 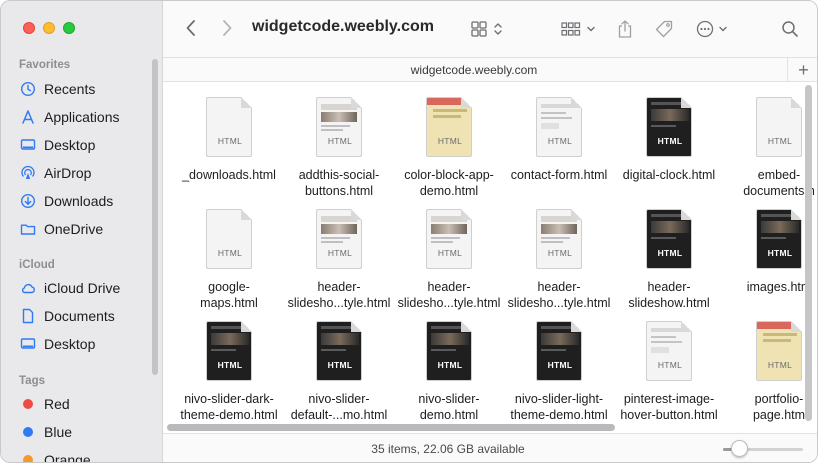 What do you see at coordinates (578, 29) in the screenshot?
I see `group-button` at bounding box center [578, 29].